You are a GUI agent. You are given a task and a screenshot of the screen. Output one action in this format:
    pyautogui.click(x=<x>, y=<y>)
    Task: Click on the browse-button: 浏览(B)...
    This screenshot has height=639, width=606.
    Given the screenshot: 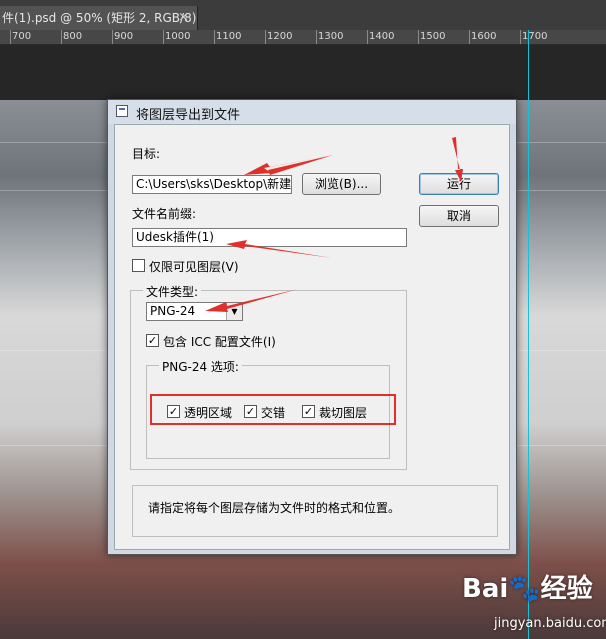 What is the action you would take?
    pyautogui.click(x=341, y=184)
    